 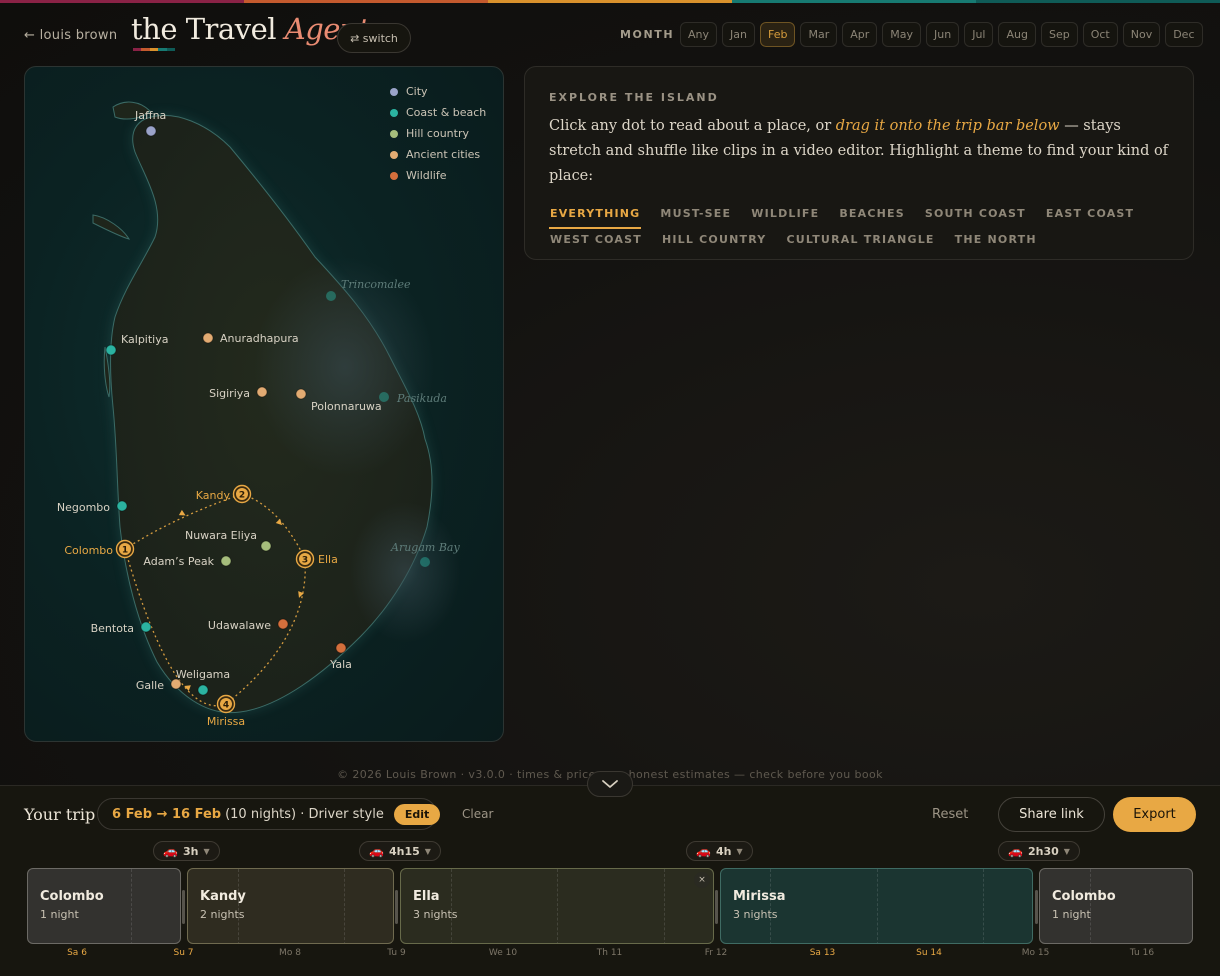 I want to click on filter-cultural-triangle: CULTURAL TRIANGLE, so click(x=860, y=241).